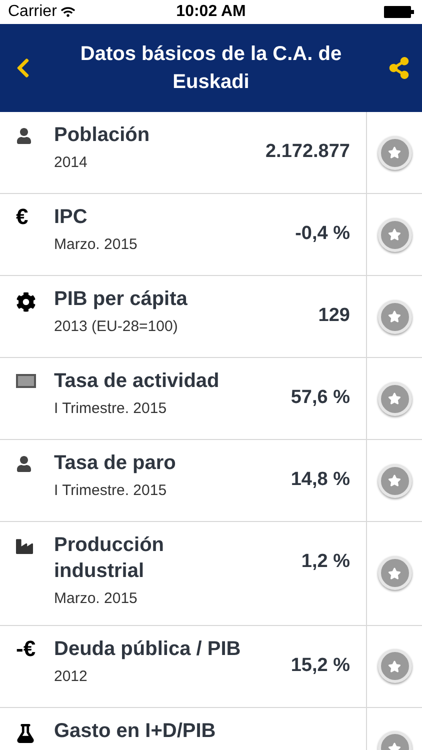 The height and width of the screenshot is (750, 422). I want to click on wifi-icon, so click(67, 12).